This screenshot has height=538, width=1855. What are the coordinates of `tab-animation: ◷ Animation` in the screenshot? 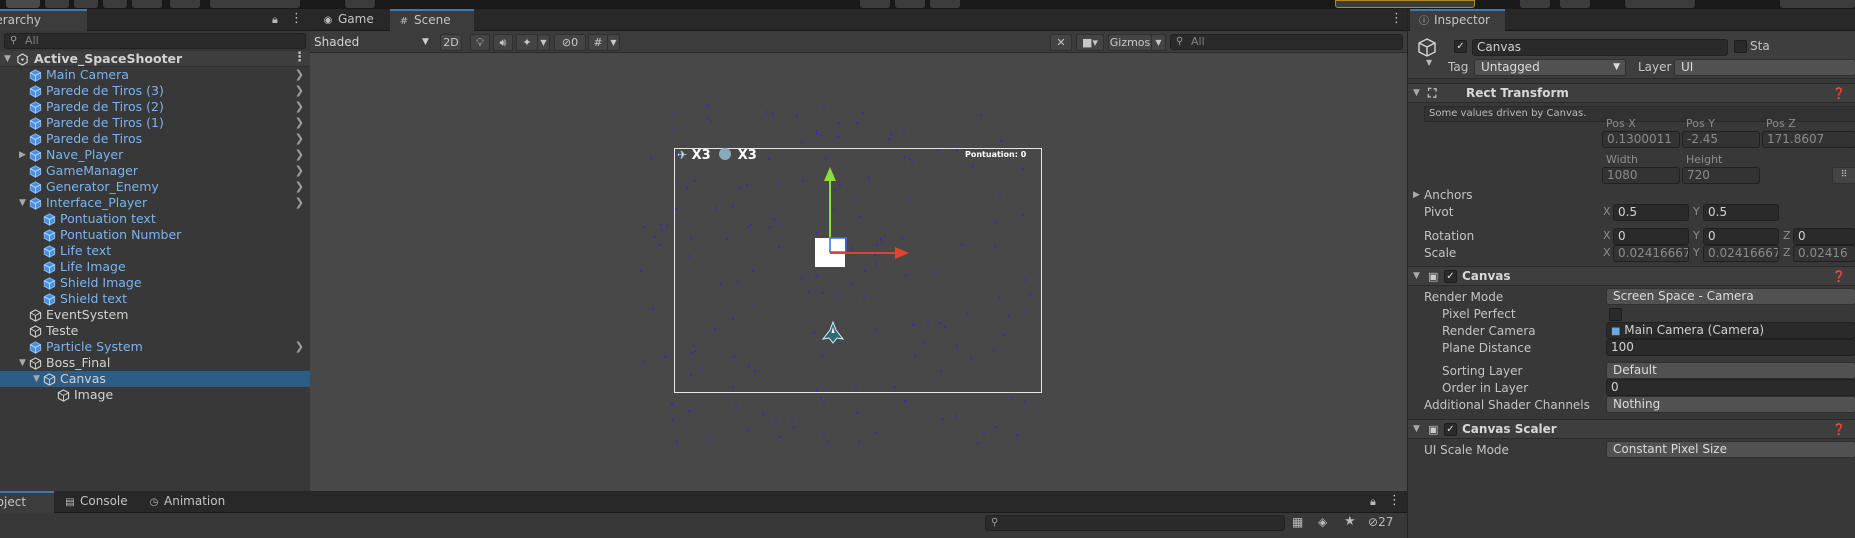 It's located at (190, 502).